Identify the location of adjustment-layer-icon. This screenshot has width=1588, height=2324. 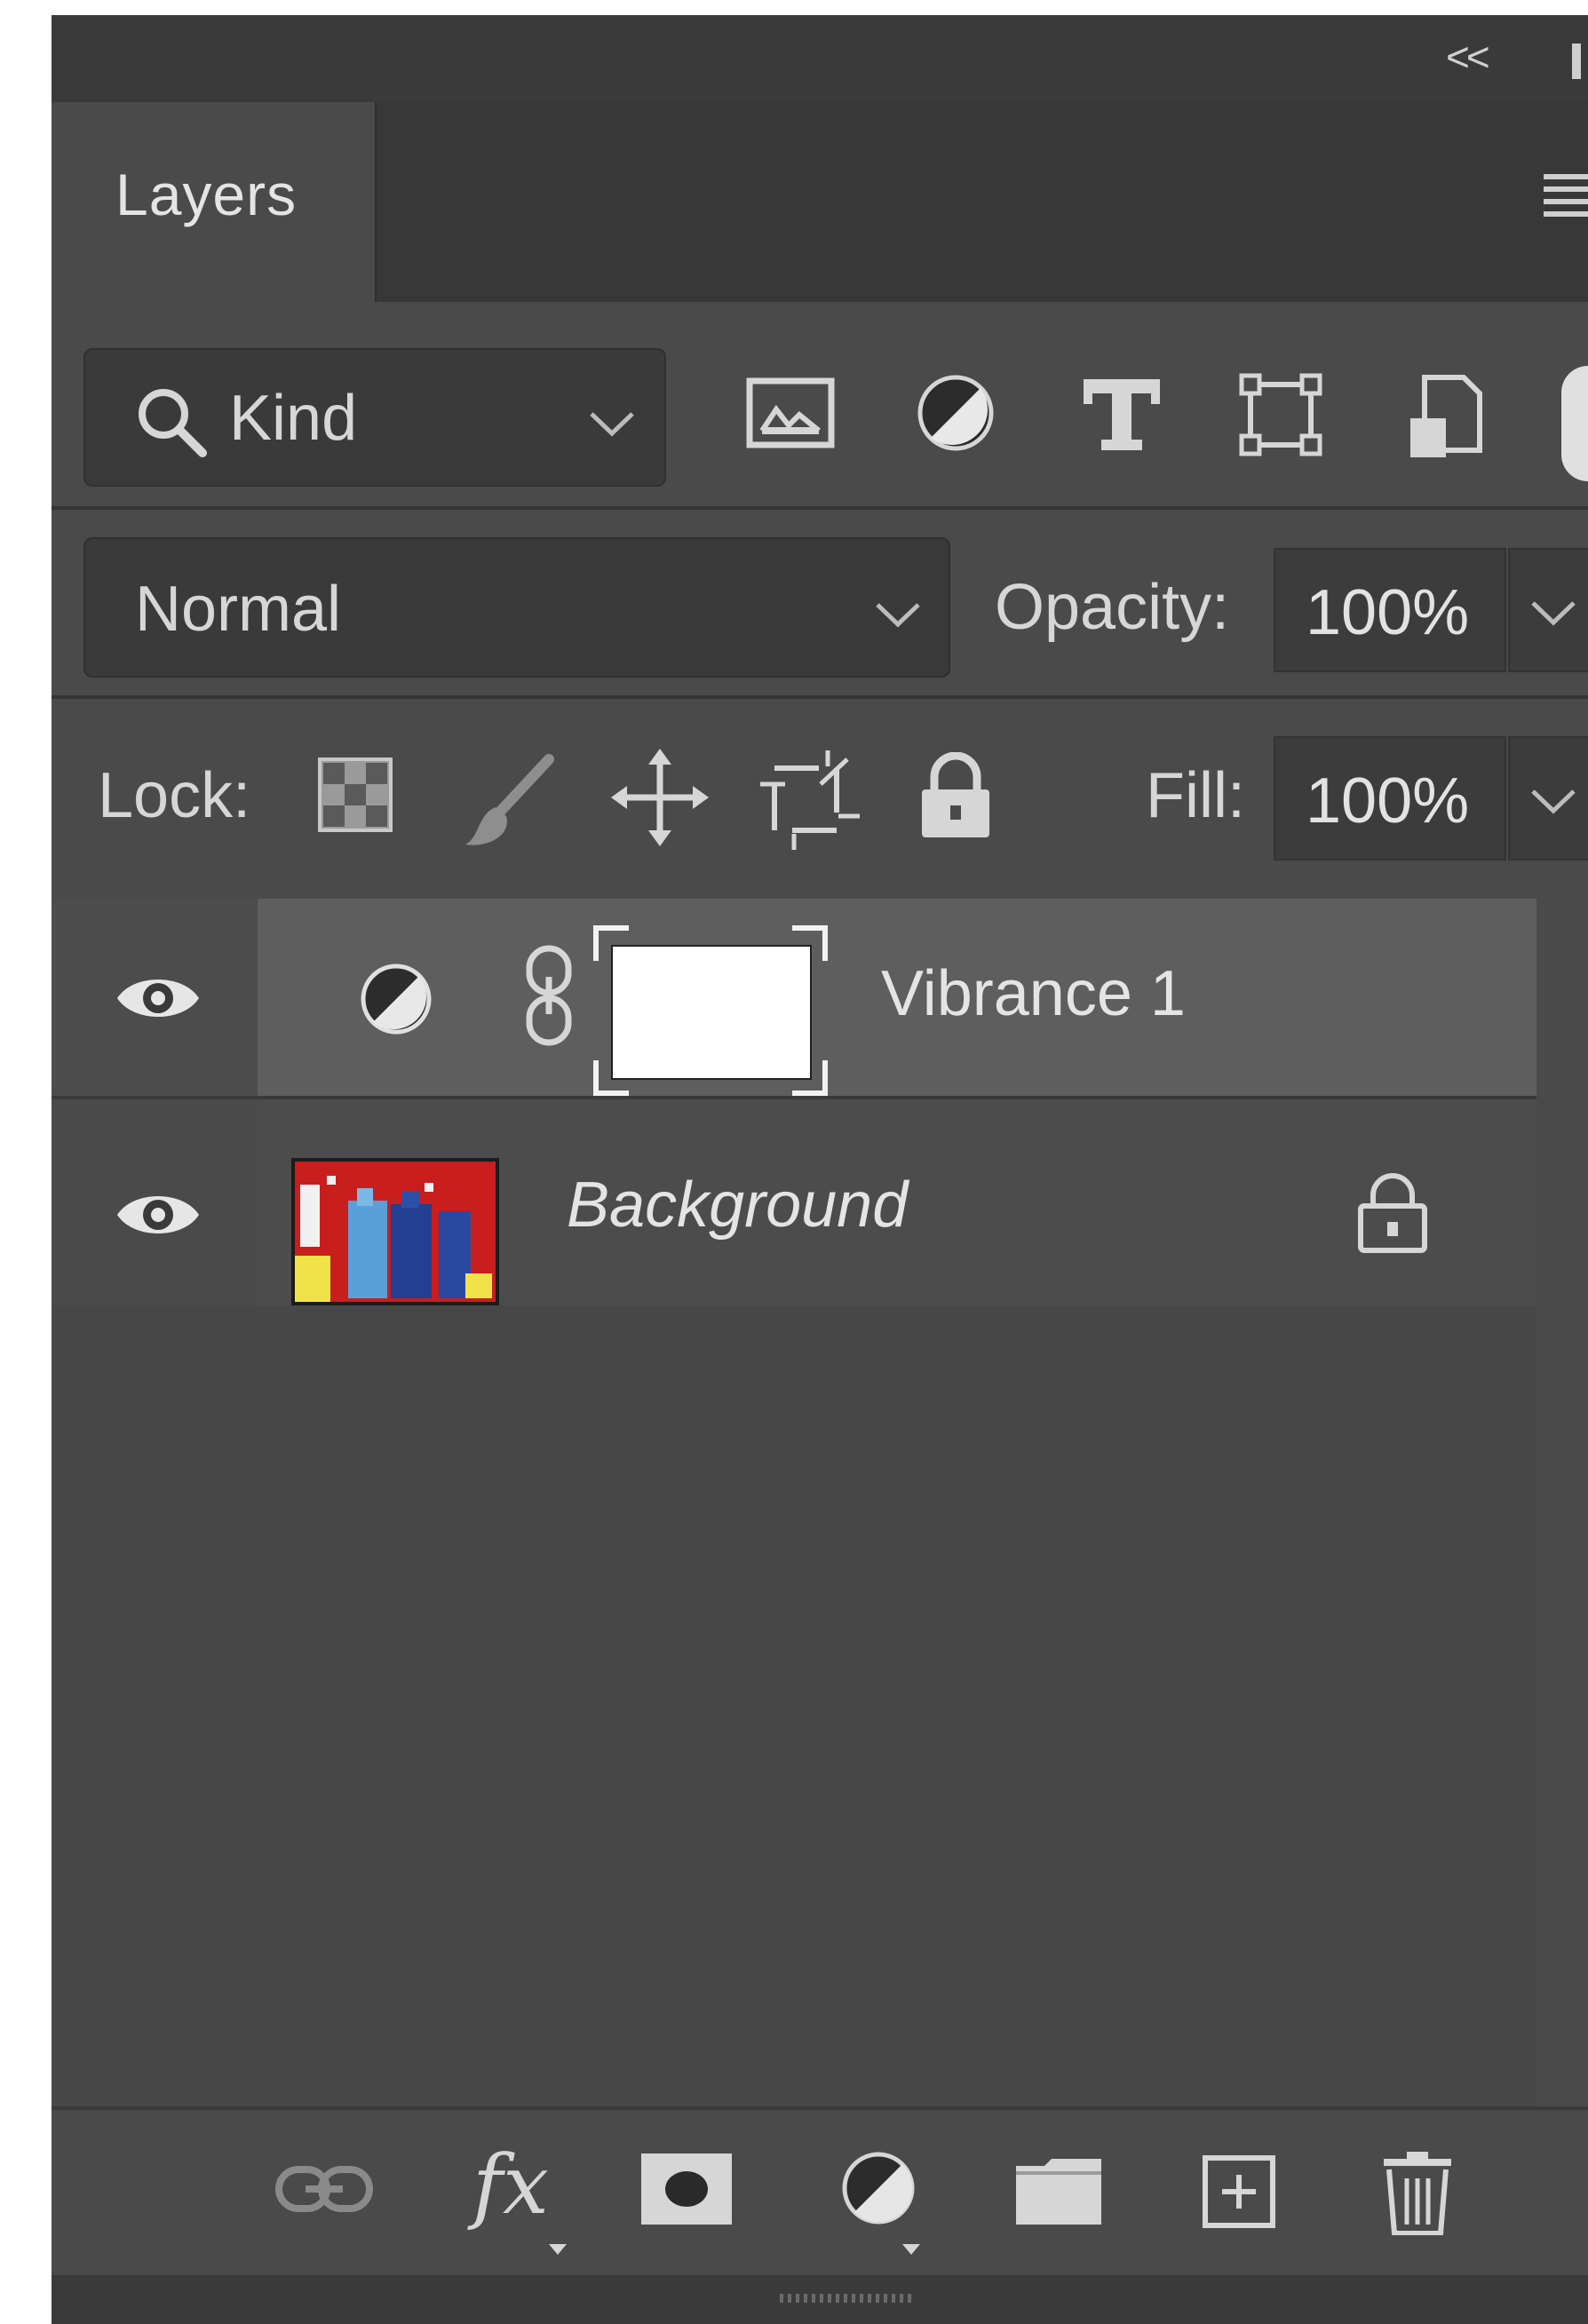
(396, 999).